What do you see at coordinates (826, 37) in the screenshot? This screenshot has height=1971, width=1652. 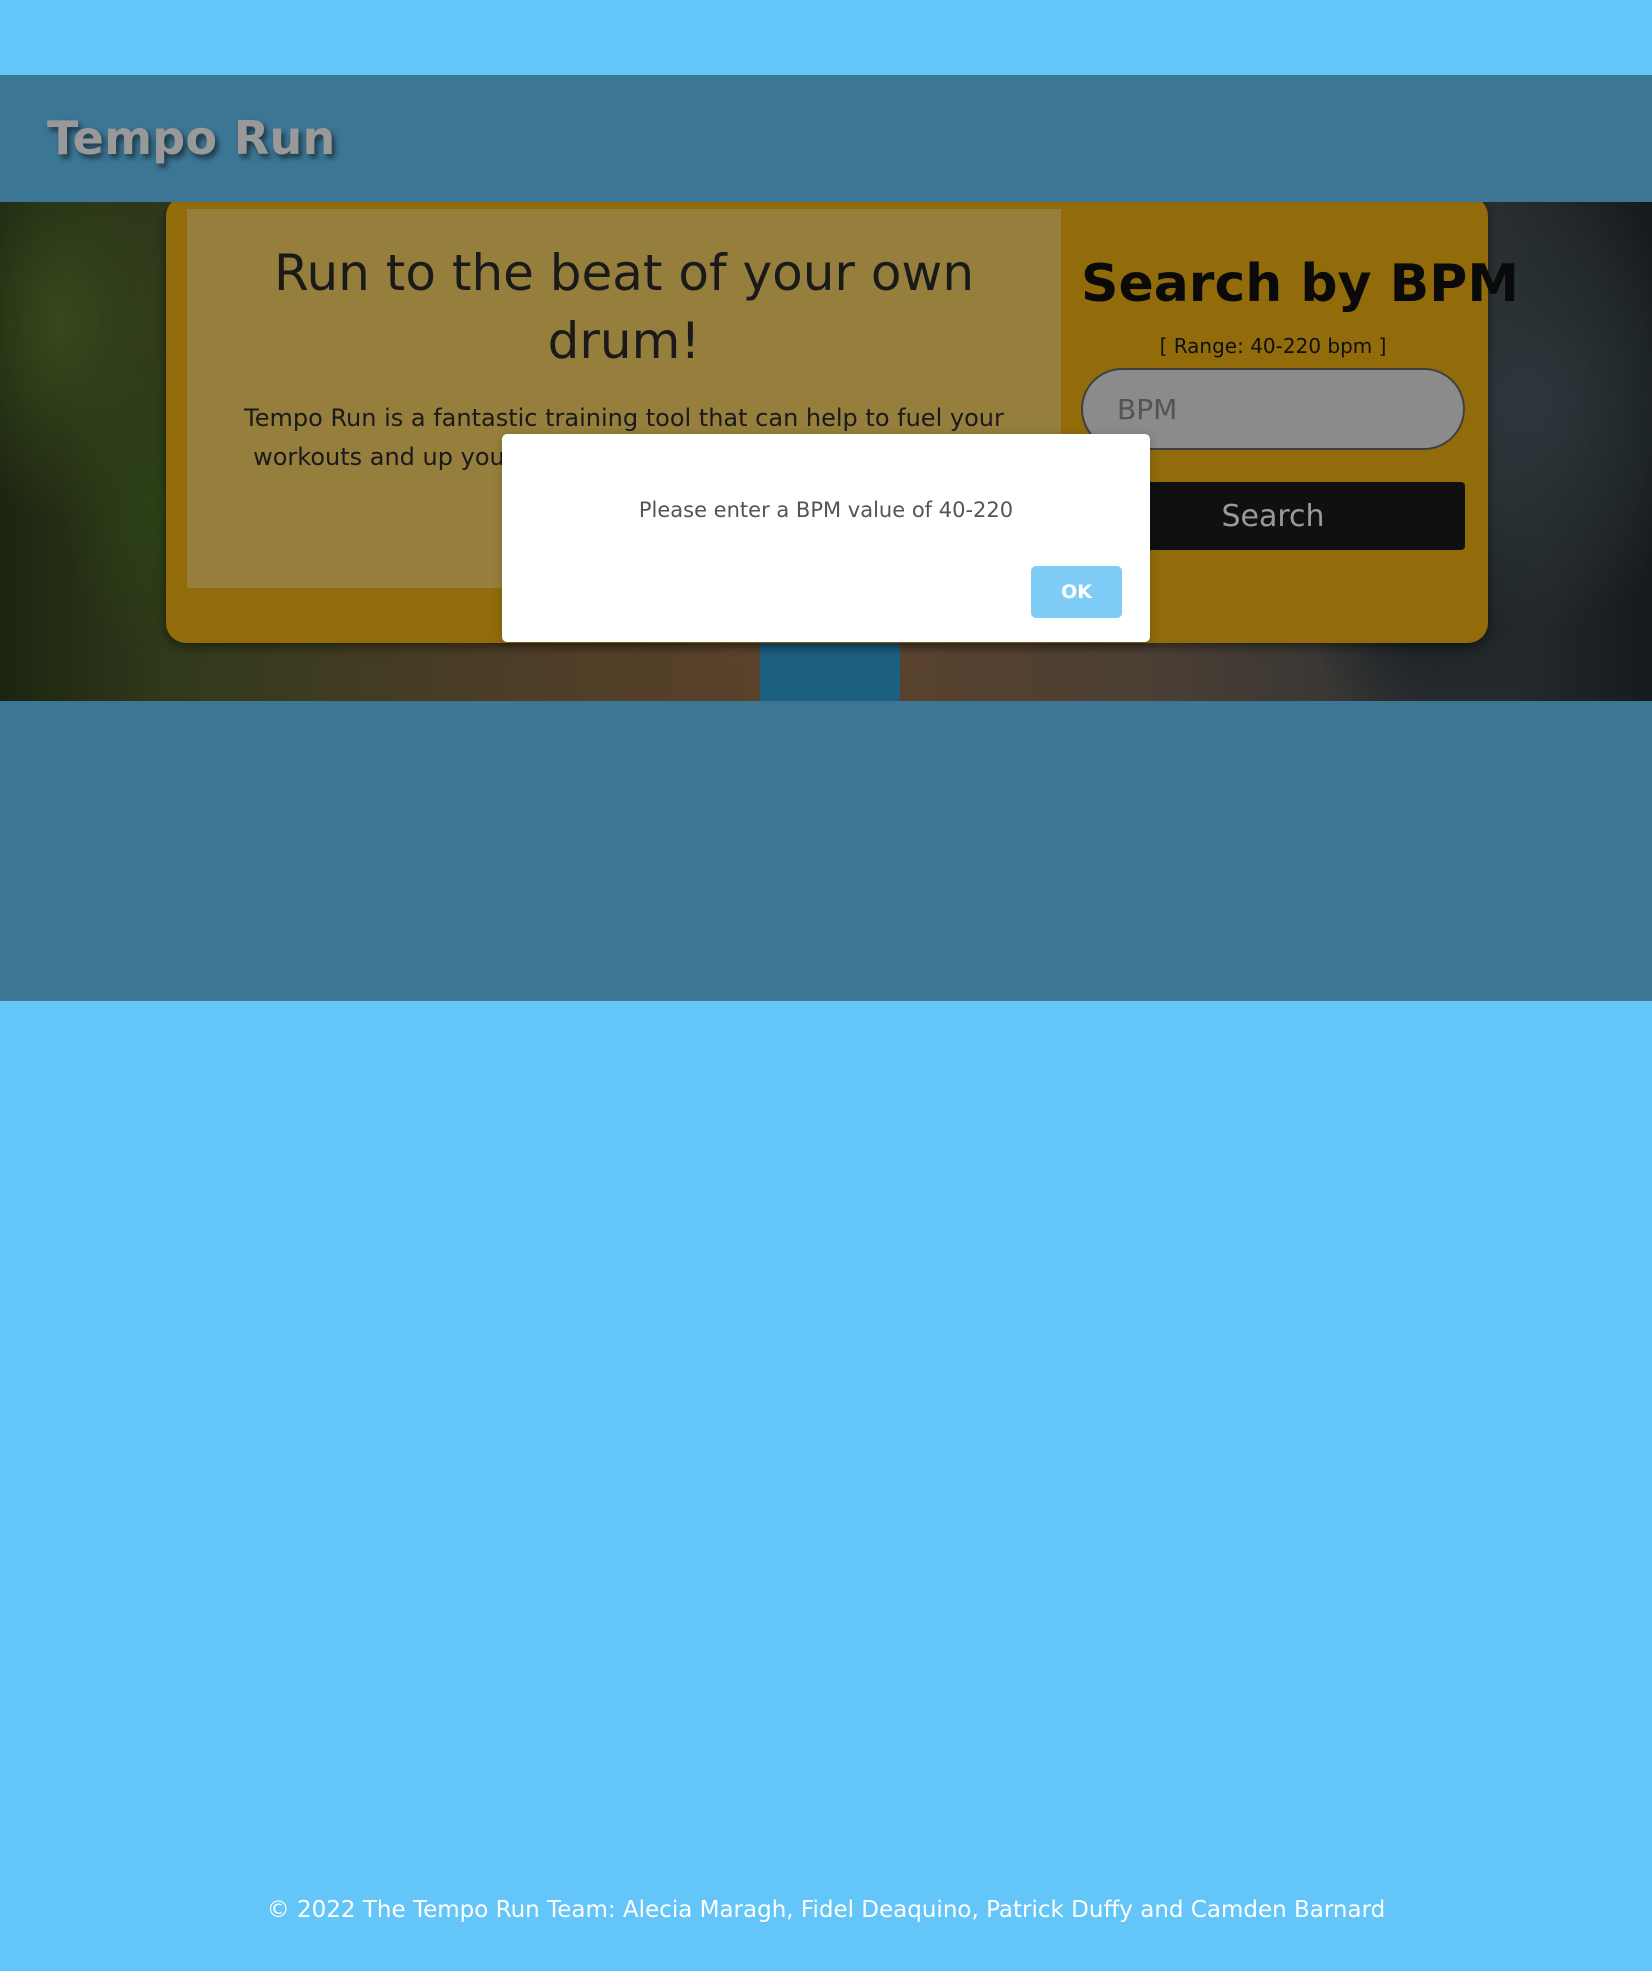 I see `page-top-margin` at bounding box center [826, 37].